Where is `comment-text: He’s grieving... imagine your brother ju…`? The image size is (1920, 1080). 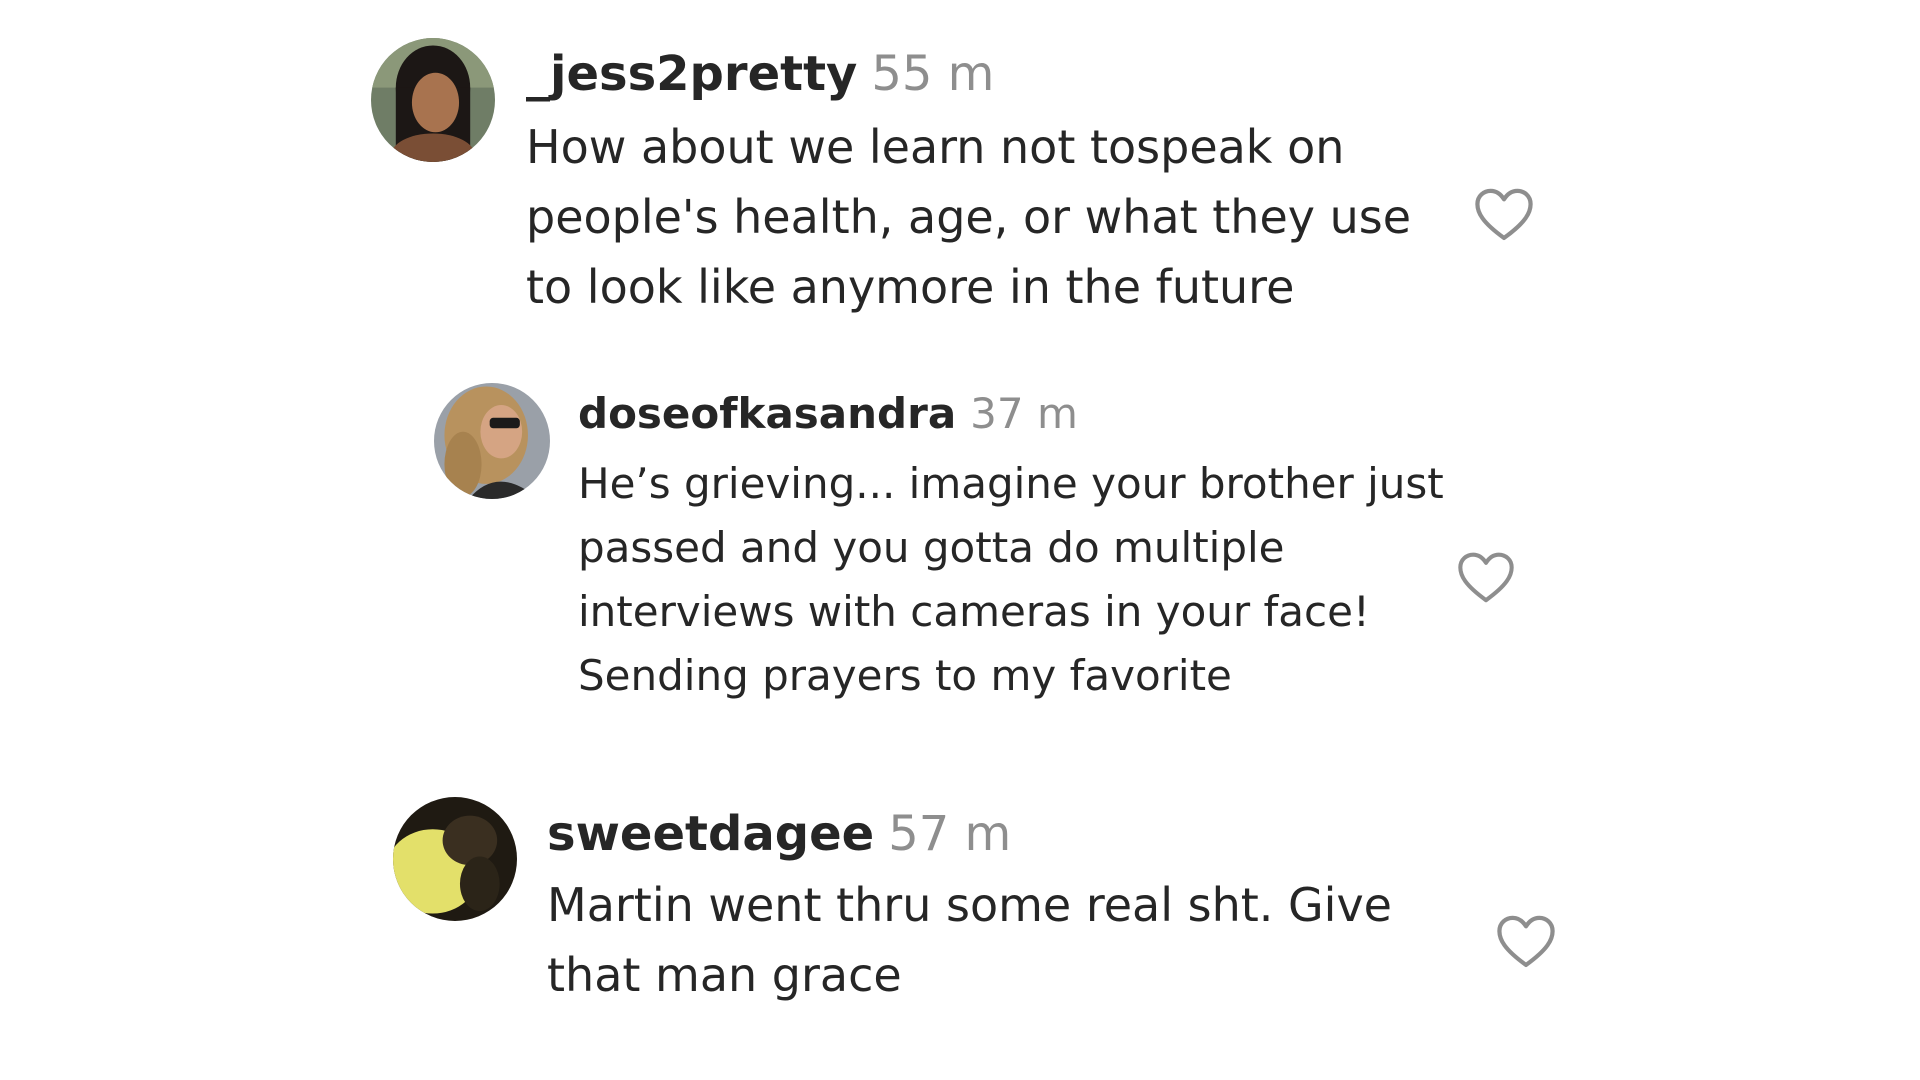 comment-text: He’s grieving... imagine your brother ju… is located at coordinates (1011, 579).